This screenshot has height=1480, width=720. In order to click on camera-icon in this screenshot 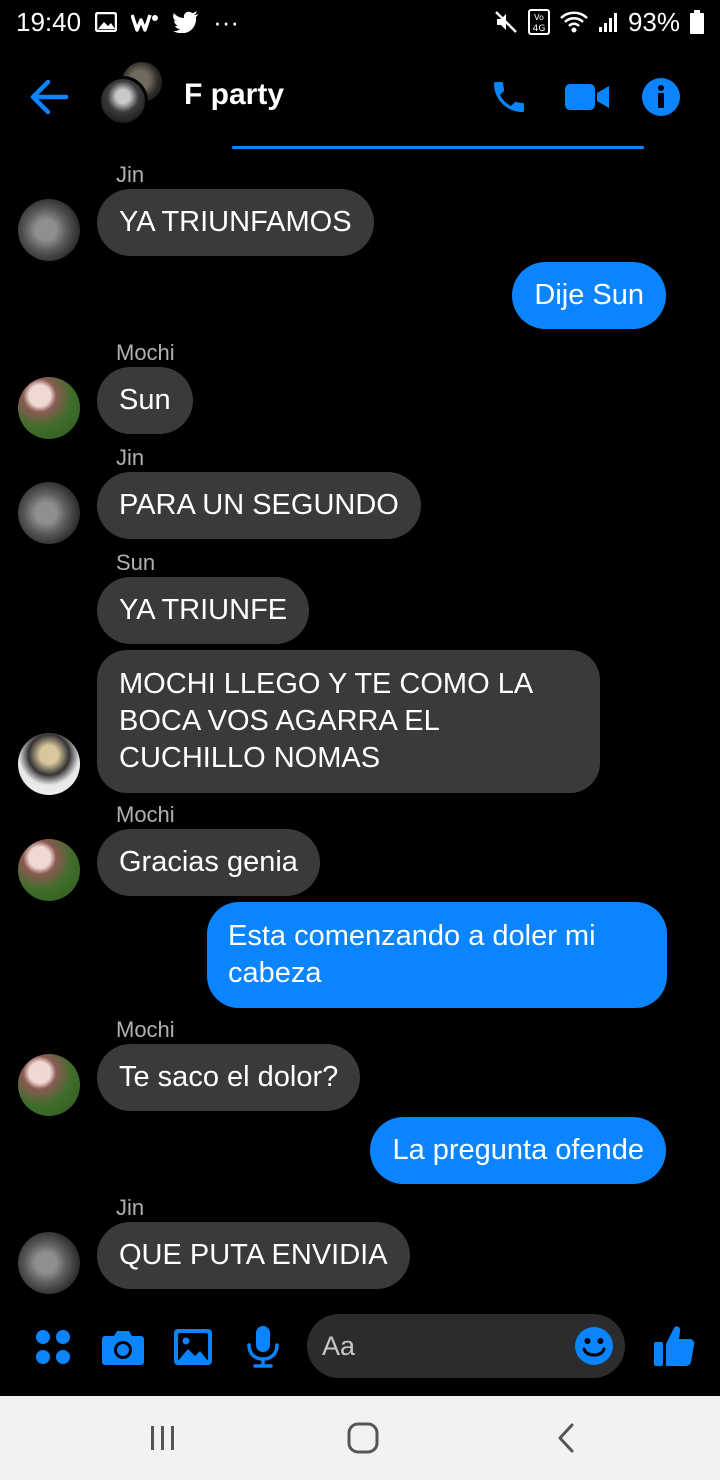, I will do `click(123, 1348)`.